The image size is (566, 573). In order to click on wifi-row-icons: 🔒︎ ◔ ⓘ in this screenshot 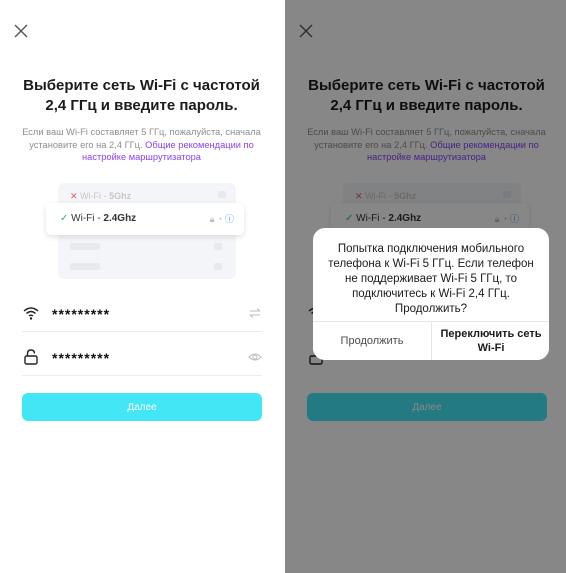, I will do `click(222, 218)`.